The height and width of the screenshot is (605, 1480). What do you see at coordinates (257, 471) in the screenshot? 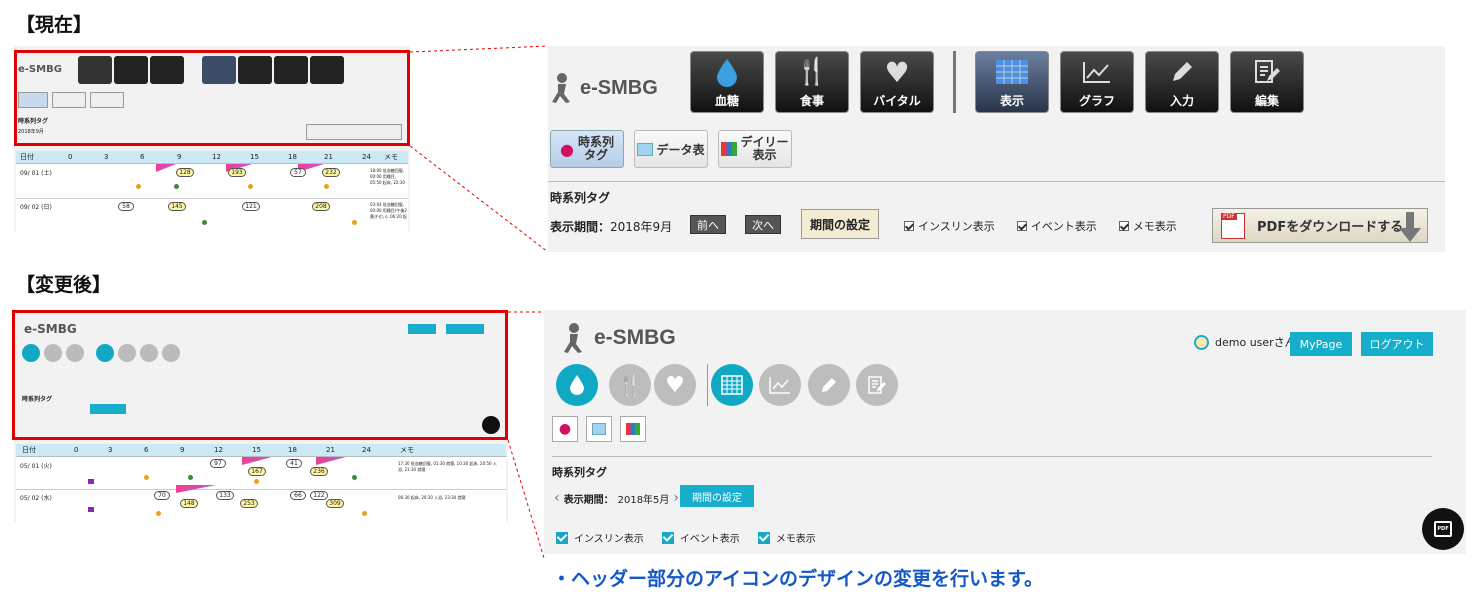
I see `glucose-bubble: 167` at bounding box center [257, 471].